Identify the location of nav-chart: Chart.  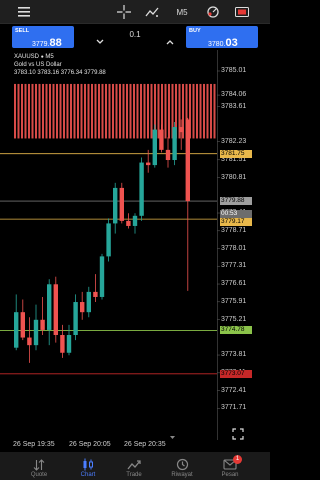
(88, 466).